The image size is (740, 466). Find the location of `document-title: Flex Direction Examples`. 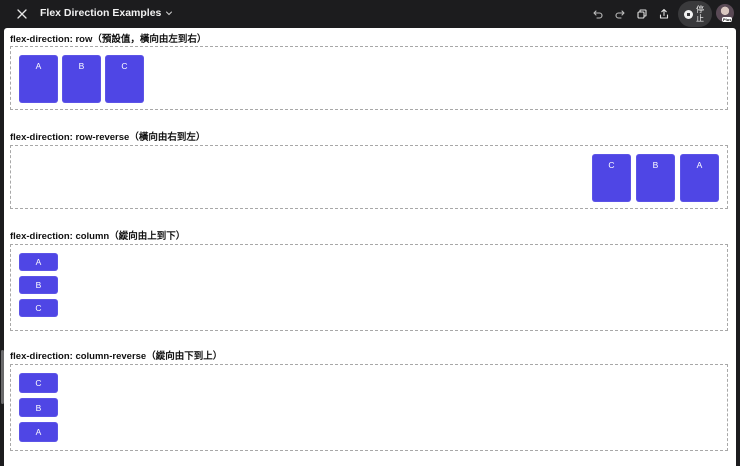

document-title: Flex Direction Examples is located at coordinates (101, 13).